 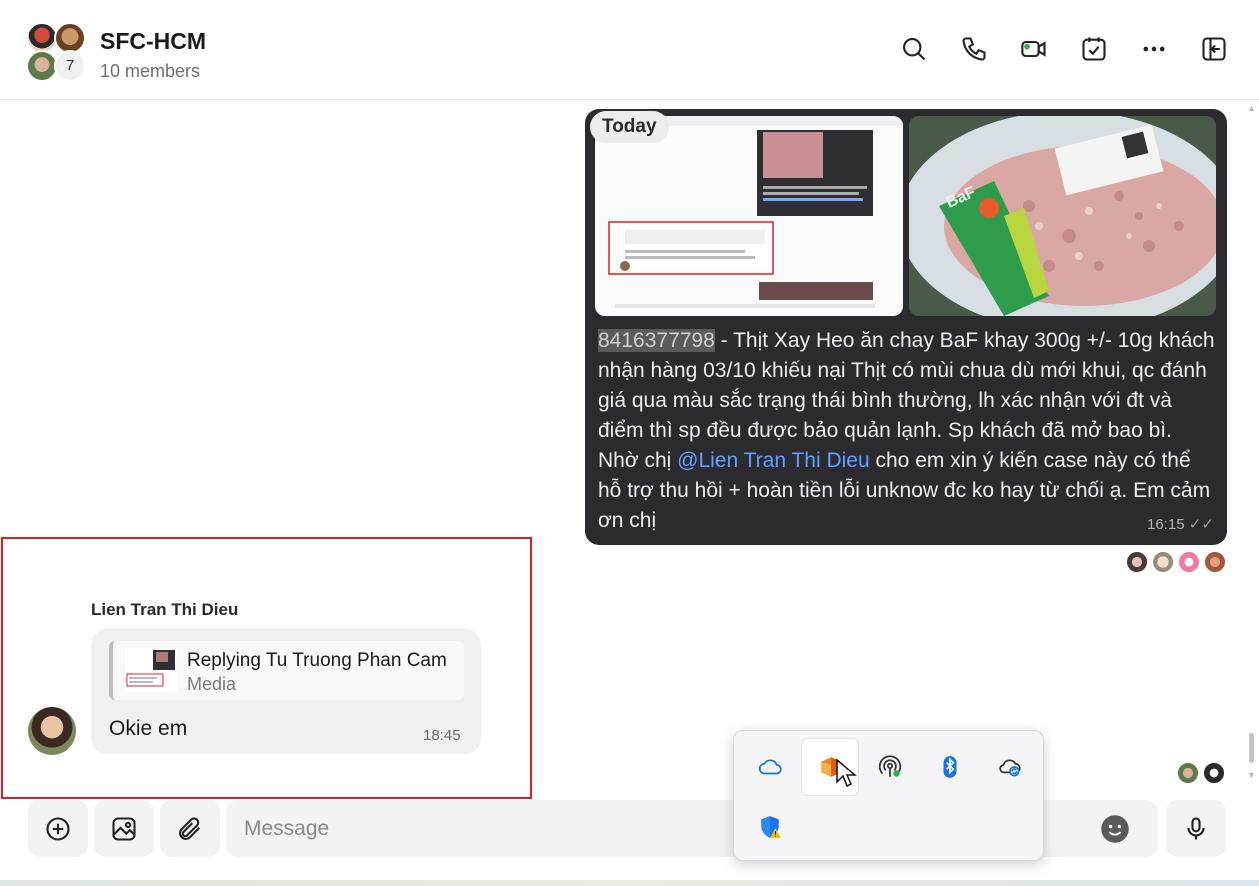 What do you see at coordinates (148, 728) in the screenshot?
I see `incoming-message-text: Okie em` at bounding box center [148, 728].